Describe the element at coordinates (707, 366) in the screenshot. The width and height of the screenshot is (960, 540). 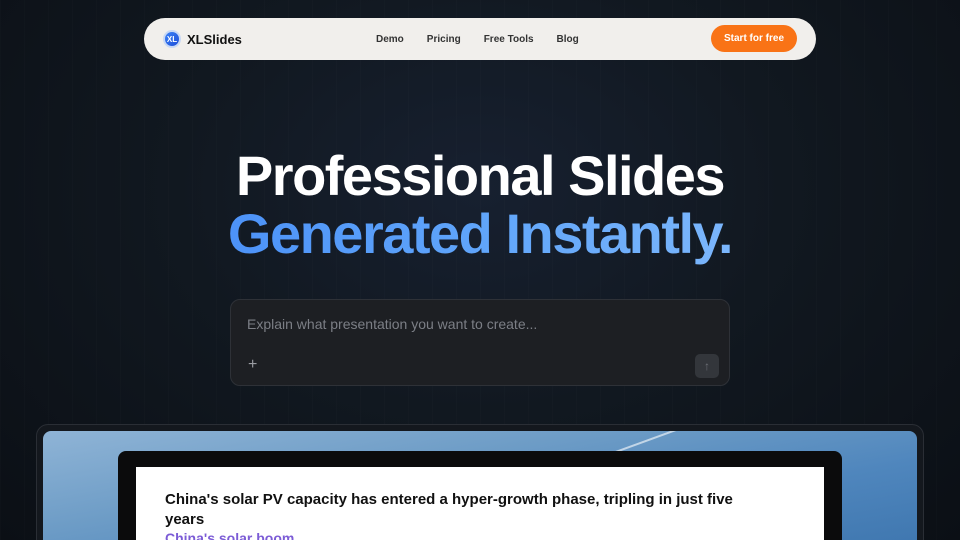
I see `send-icon: ↑` at that location.